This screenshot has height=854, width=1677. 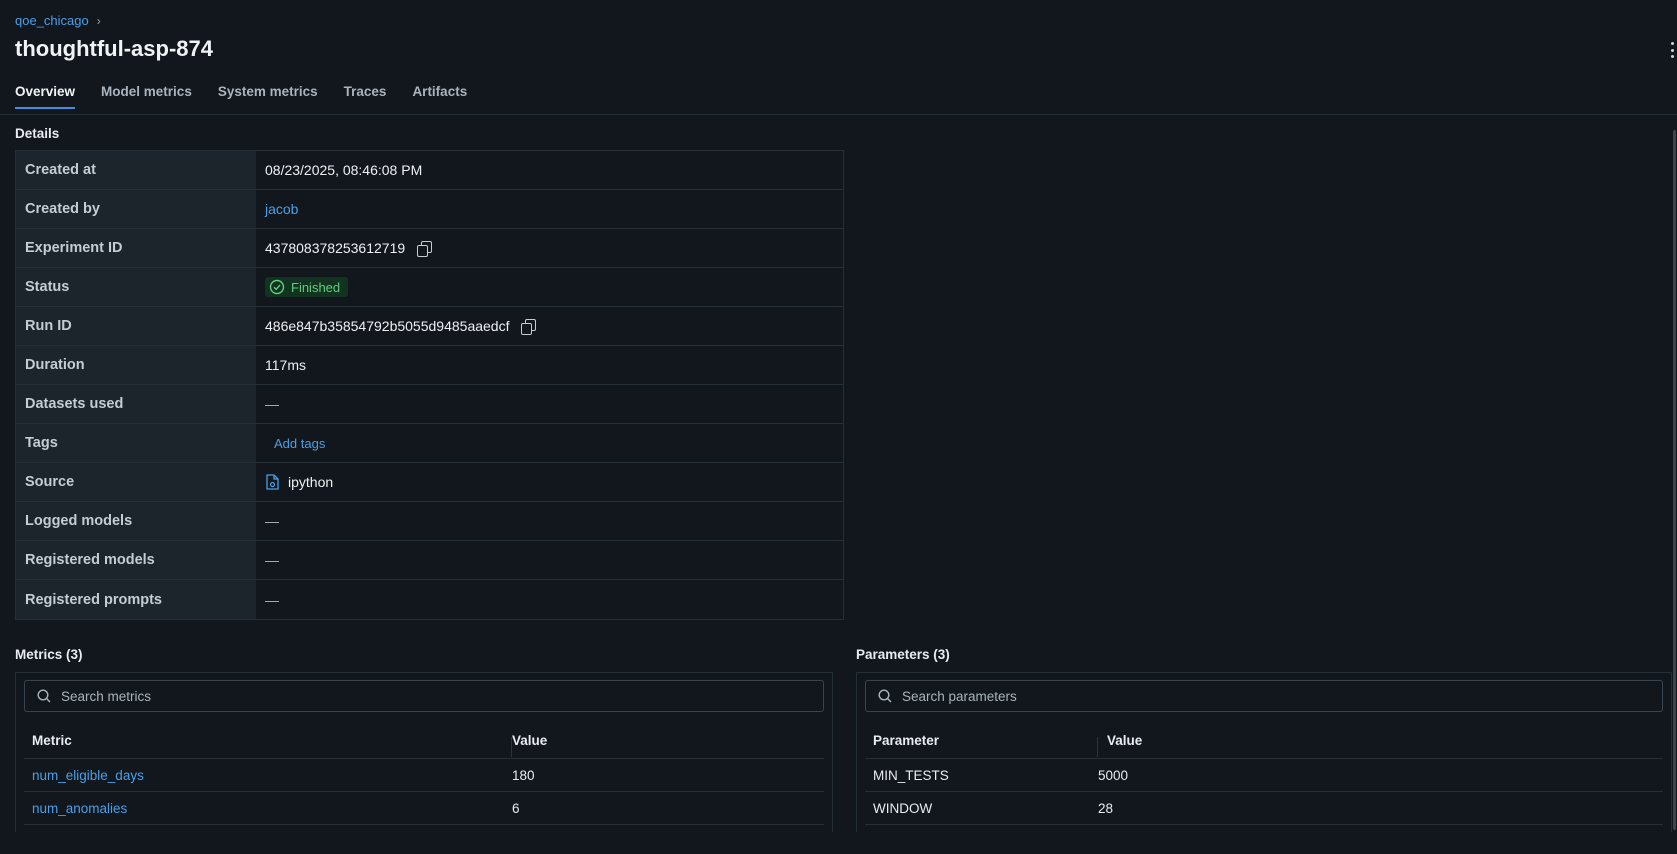 What do you see at coordinates (114, 48) in the screenshot?
I see `page-title: thoughtful-asp-874` at bounding box center [114, 48].